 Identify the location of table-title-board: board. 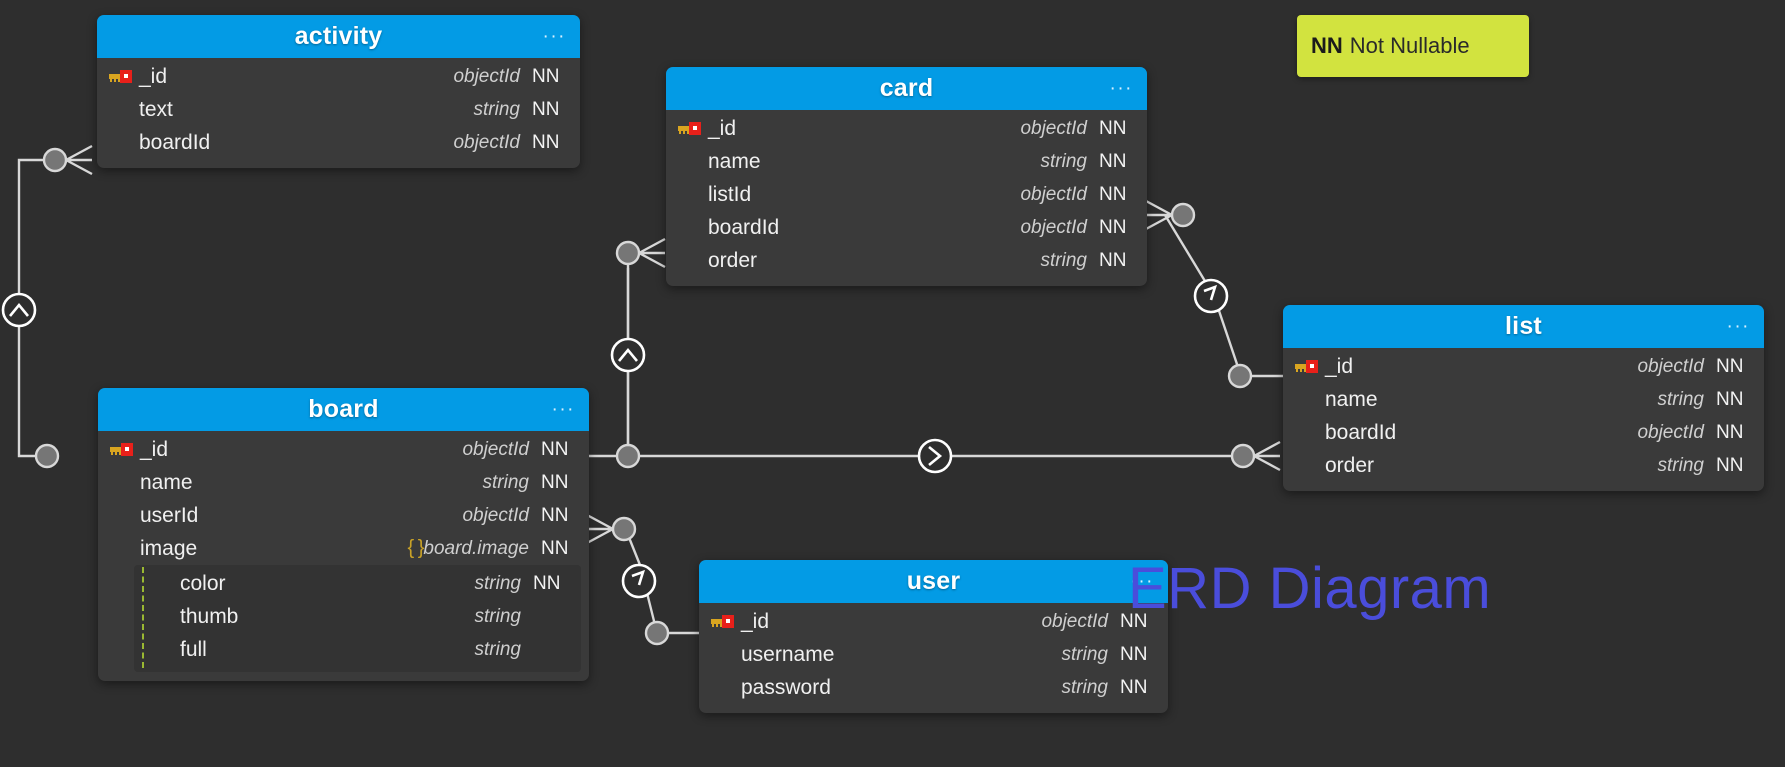
(343, 409).